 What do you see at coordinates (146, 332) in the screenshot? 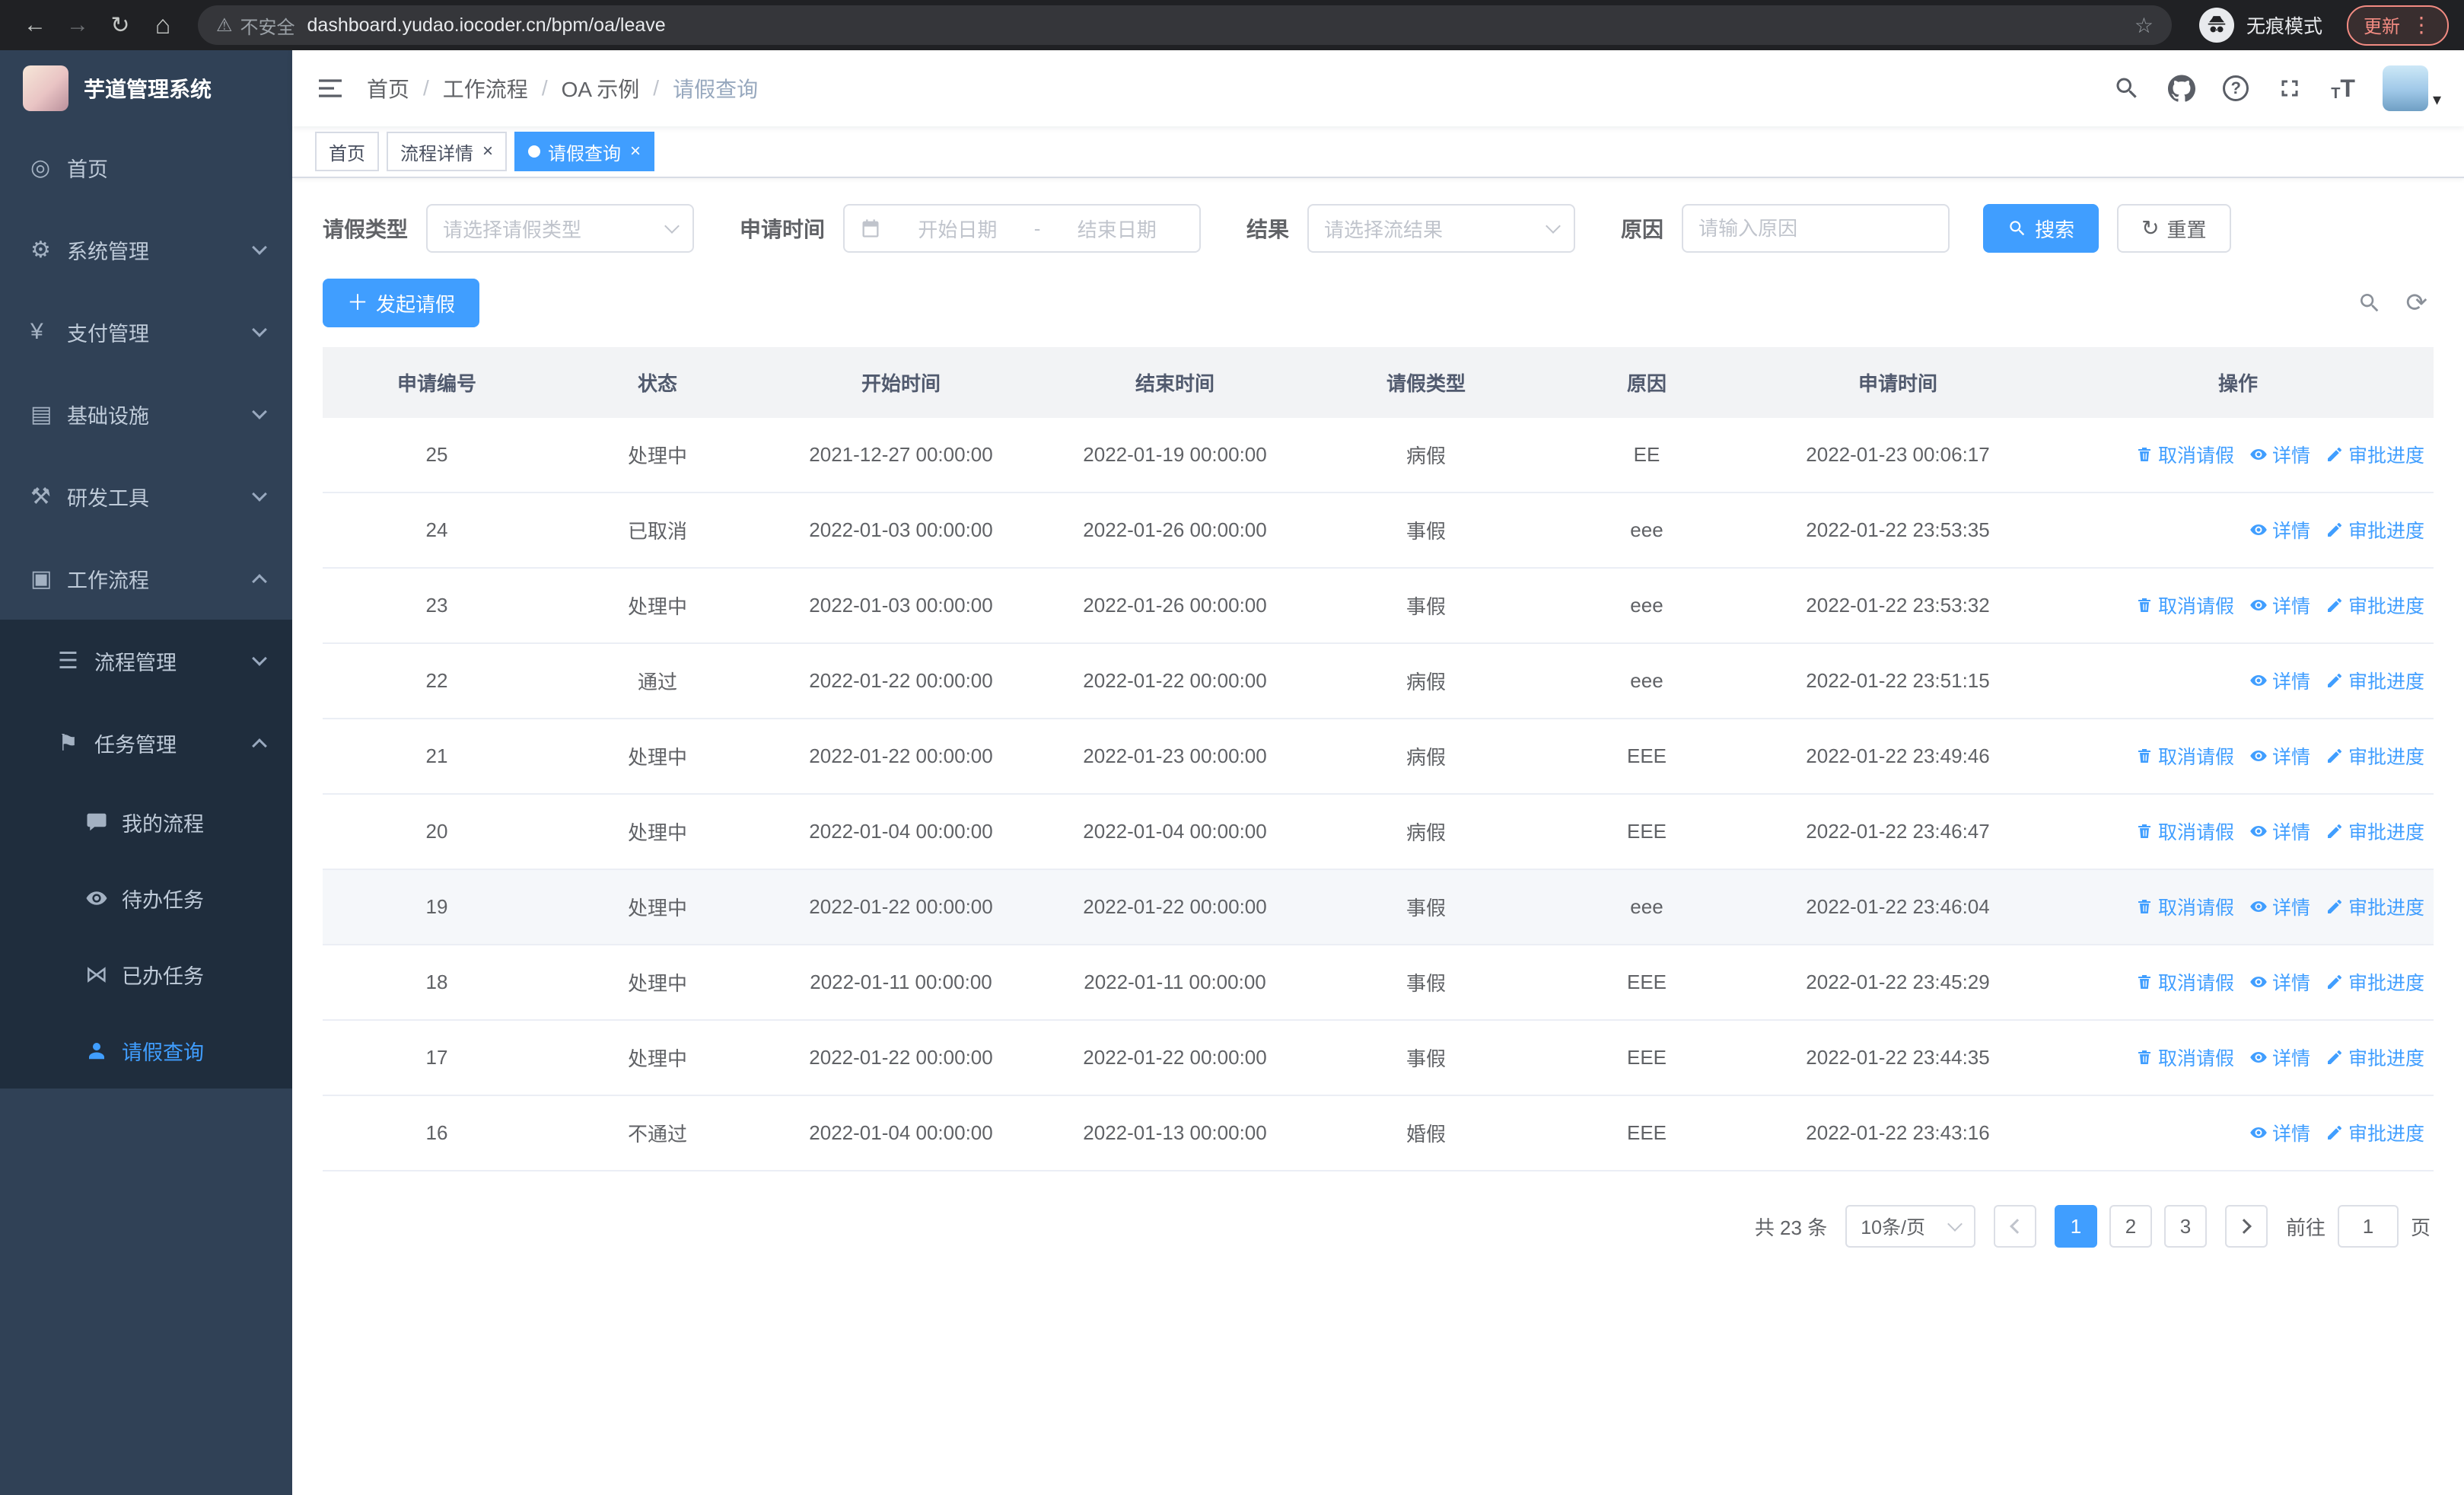
I see `sidebar-item-payment: ¥ 支付管理` at bounding box center [146, 332].